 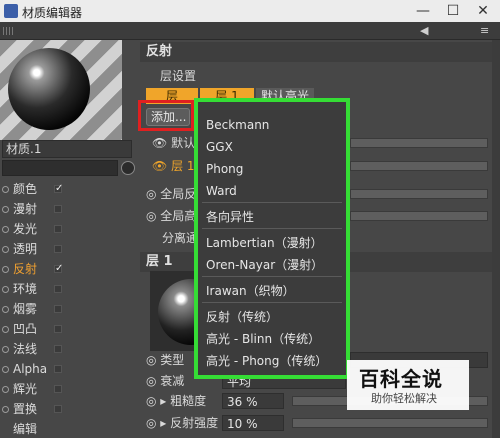 What do you see at coordinates (41, 289) in the screenshot?
I see `channel-item: 环境` at bounding box center [41, 289].